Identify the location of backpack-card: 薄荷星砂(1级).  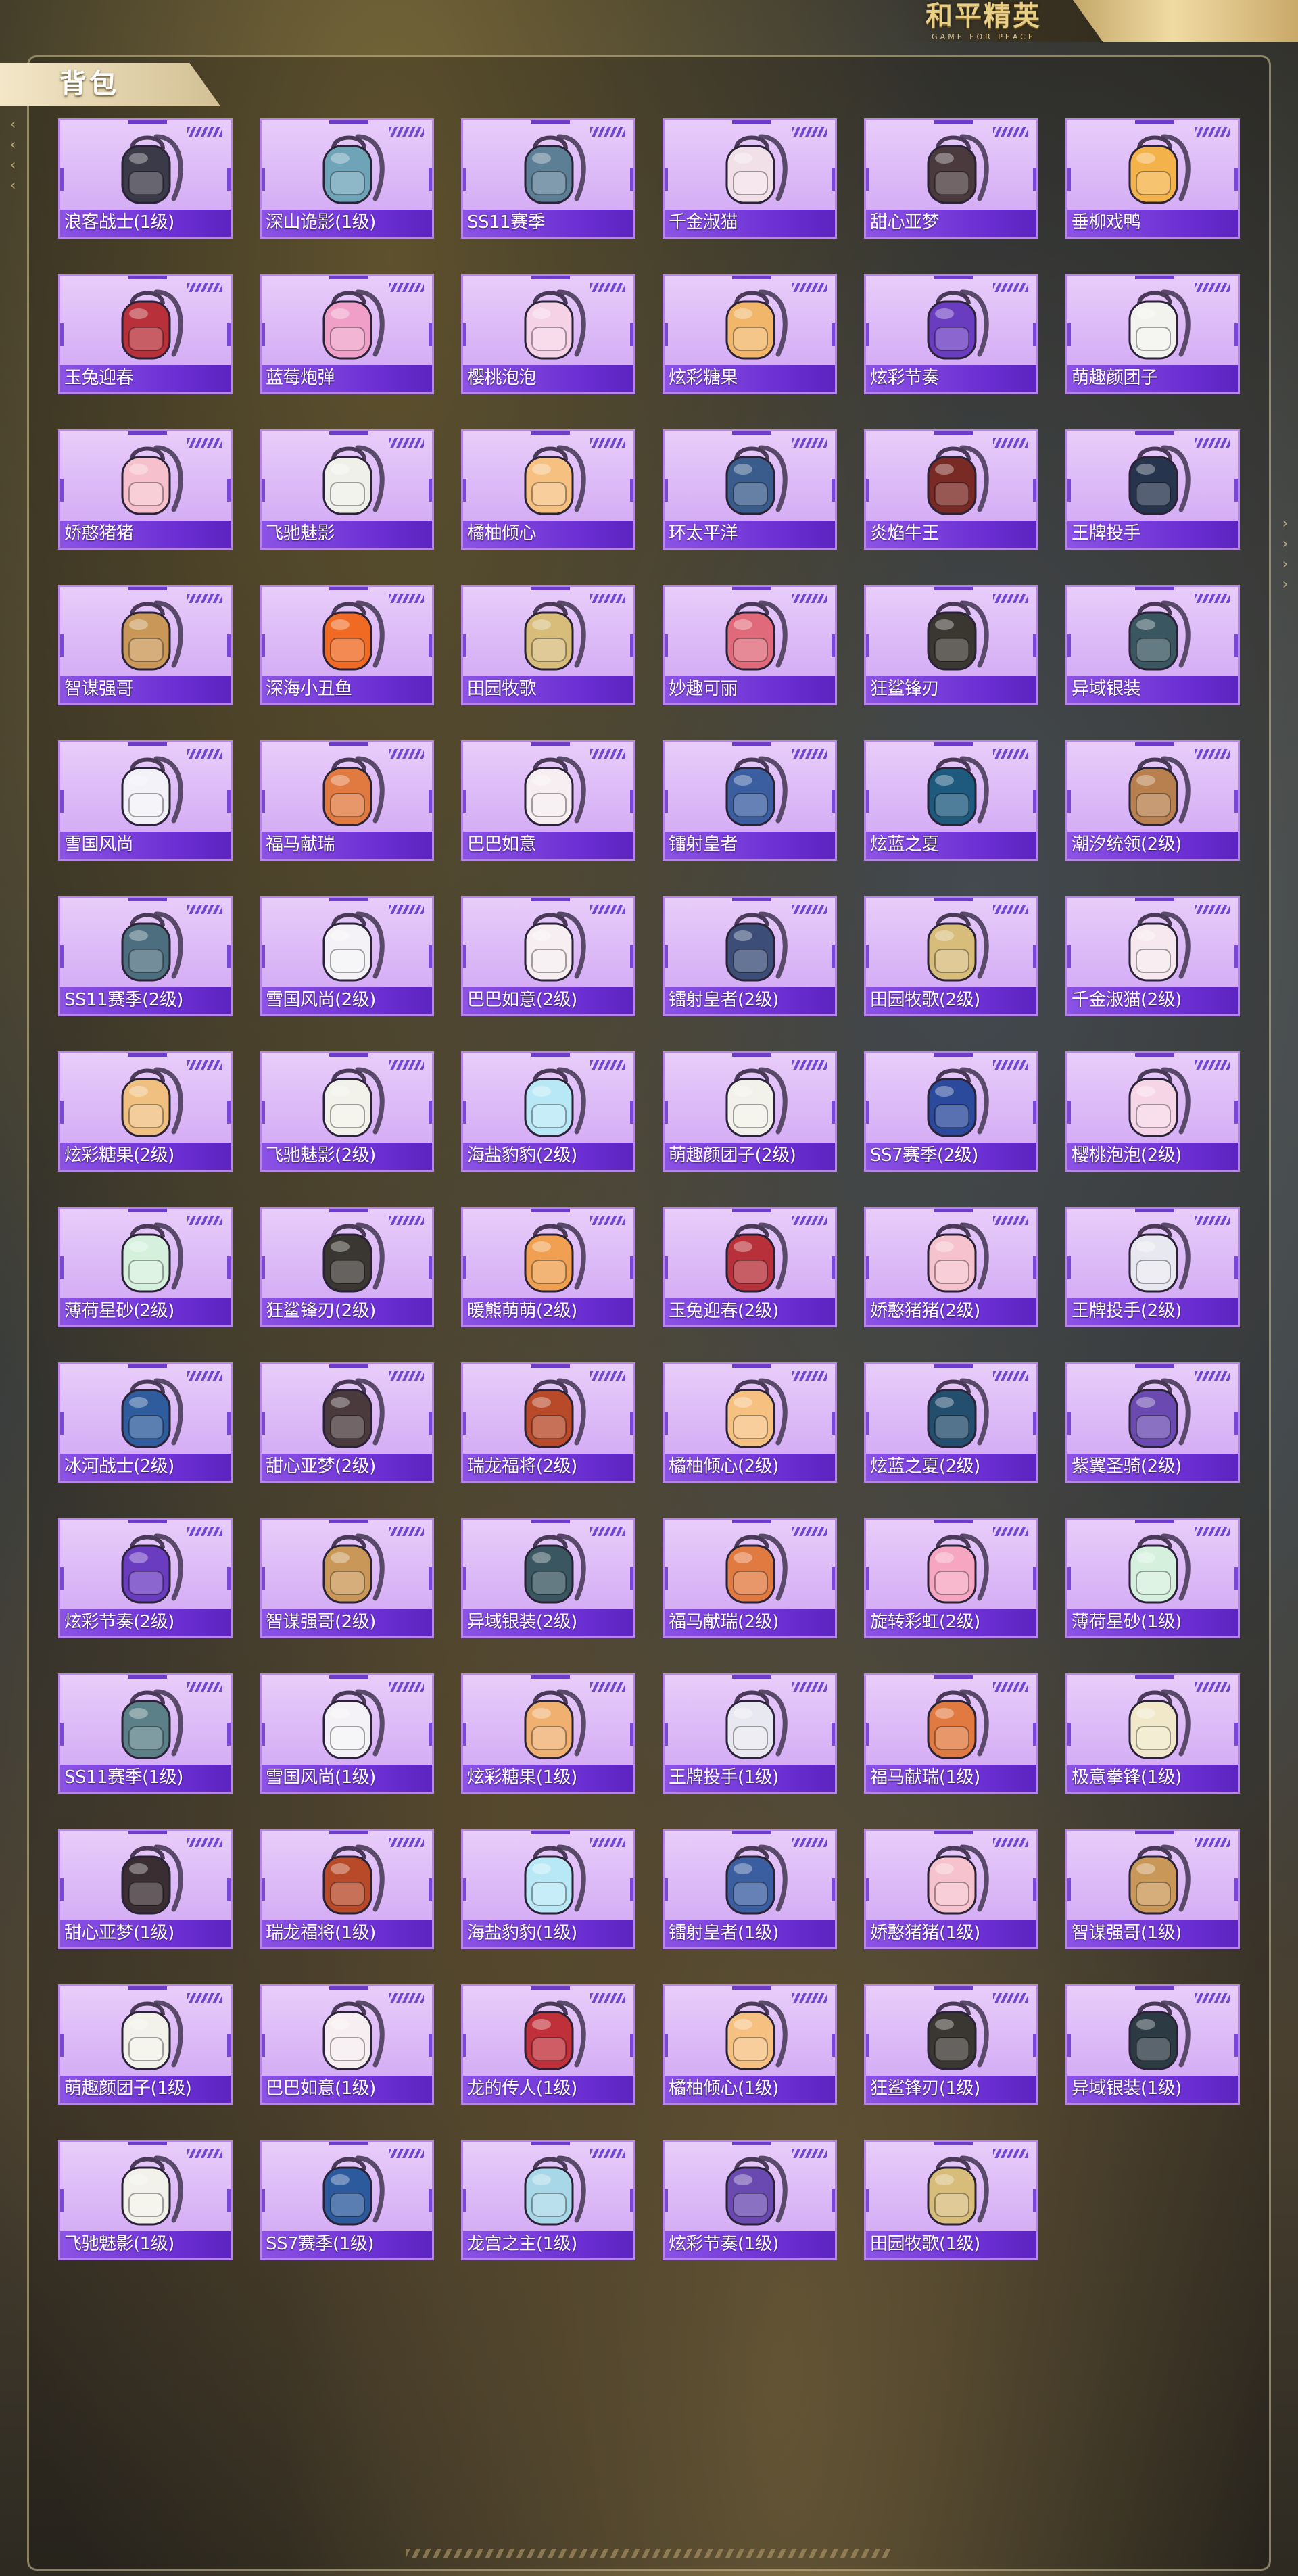
(1152, 1578).